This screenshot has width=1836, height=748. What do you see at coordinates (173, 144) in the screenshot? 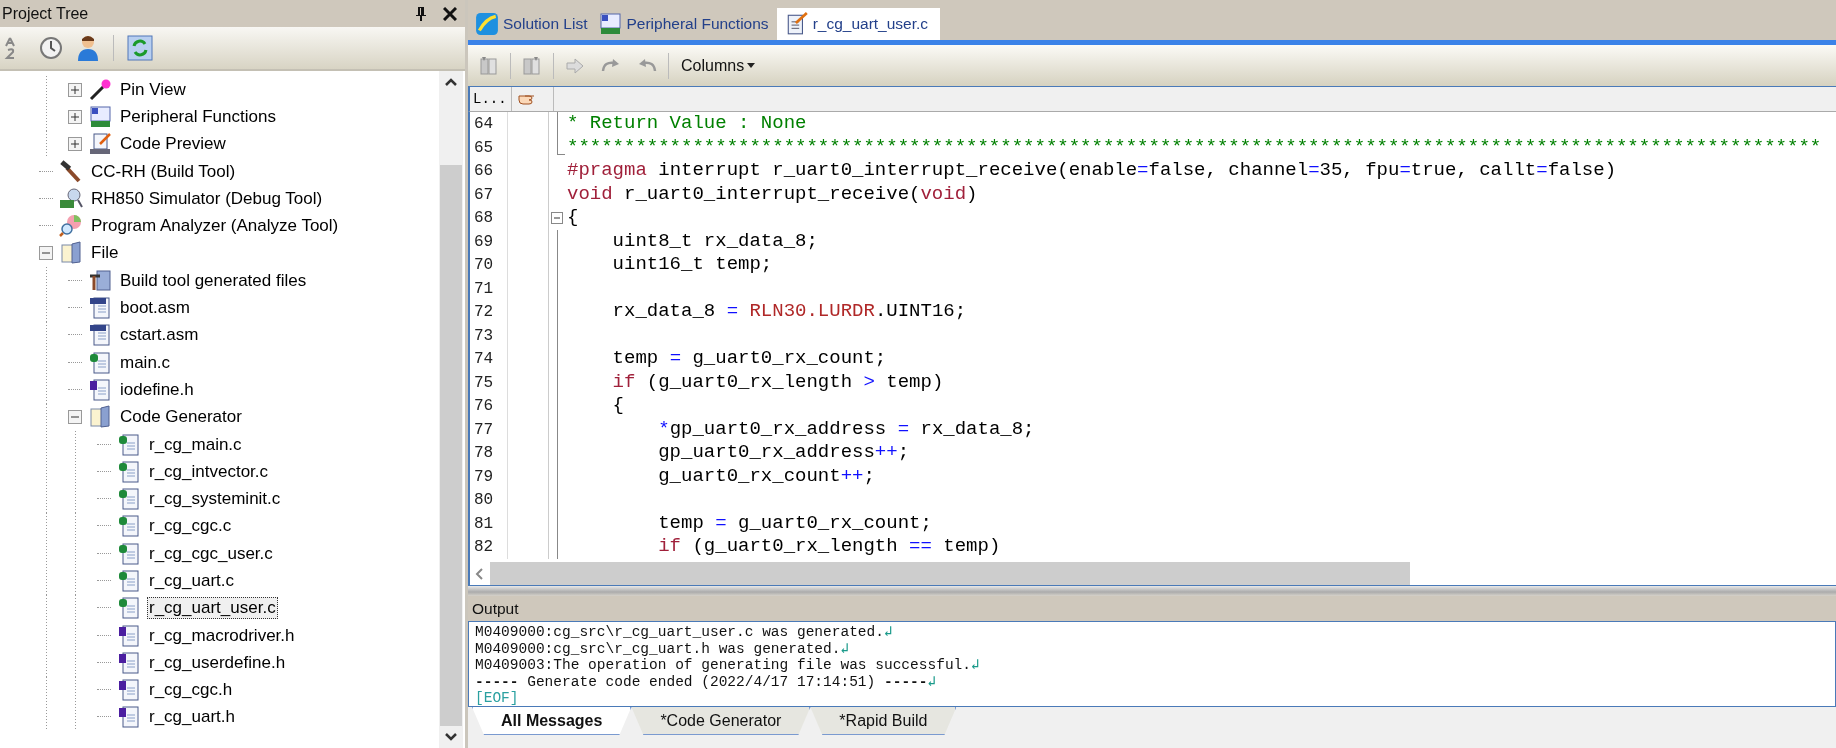
I see `tree-item: Code Preview` at bounding box center [173, 144].